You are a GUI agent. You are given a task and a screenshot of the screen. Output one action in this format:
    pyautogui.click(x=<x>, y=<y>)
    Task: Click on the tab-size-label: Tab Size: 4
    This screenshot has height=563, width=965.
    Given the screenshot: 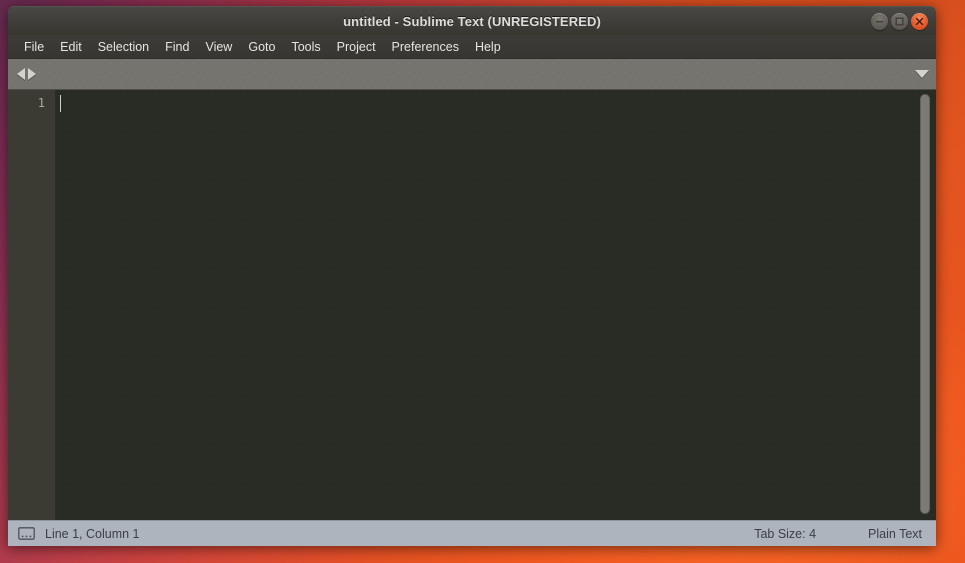 What is the action you would take?
    pyautogui.click(x=785, y=534)
    